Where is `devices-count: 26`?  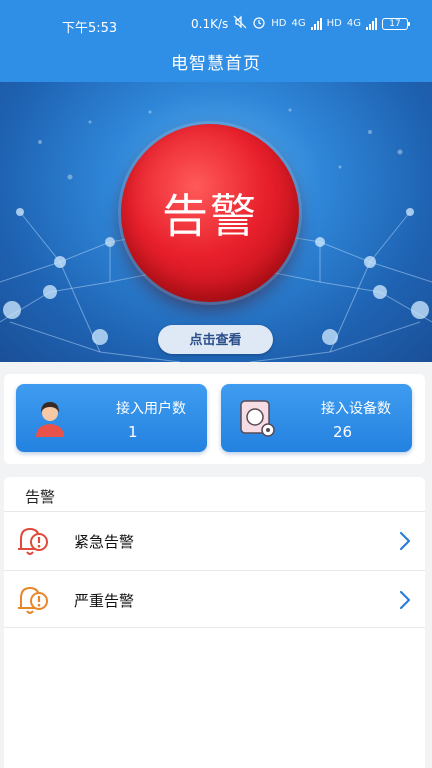
devices-count: 26 is located at coordinates (343, 432).